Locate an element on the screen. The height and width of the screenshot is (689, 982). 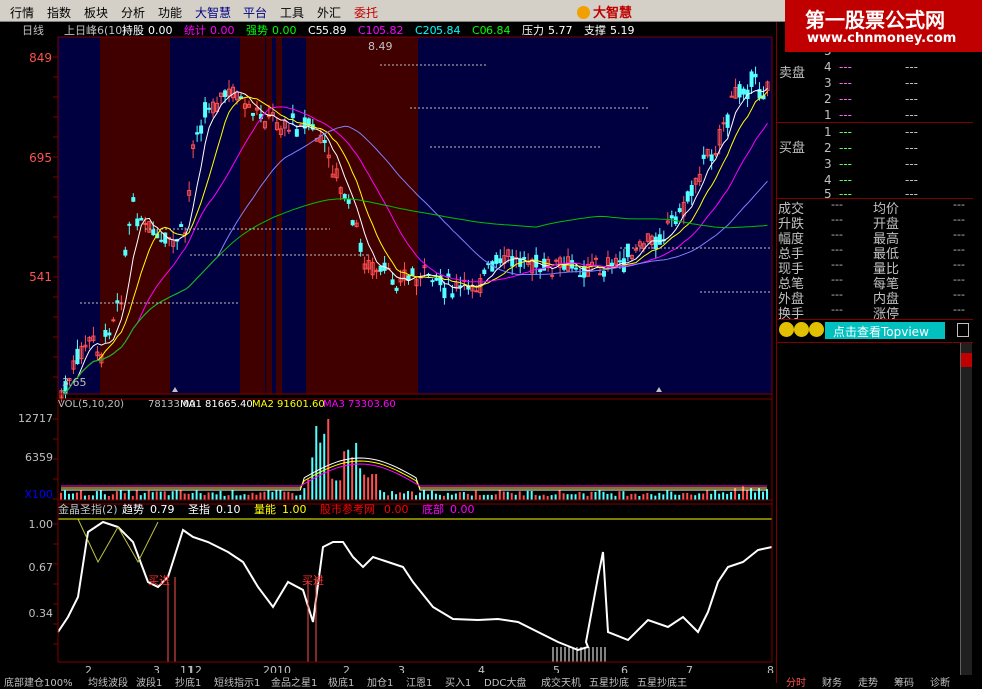
formula-tab: 极底1 is located at coordinates (341, 681).